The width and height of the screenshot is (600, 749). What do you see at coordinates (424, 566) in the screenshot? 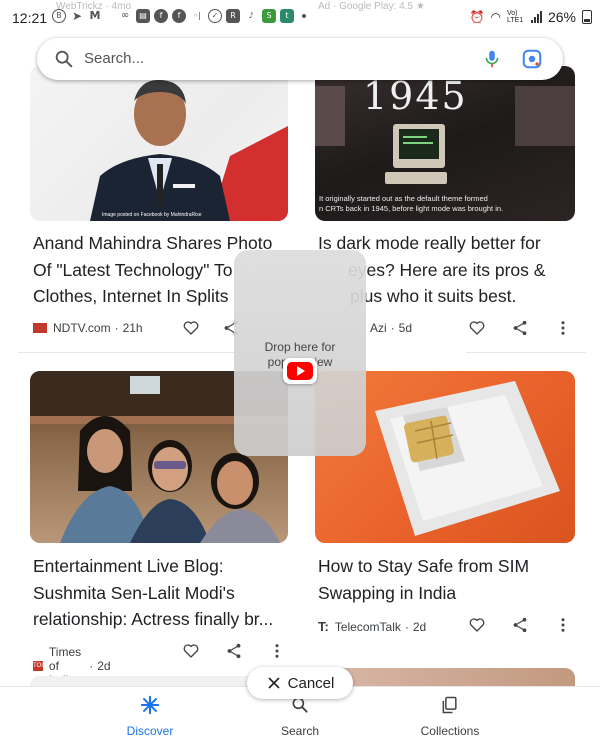
I see `title-line: How to Stay Safe from SIM` at bounding box center [424, 566].